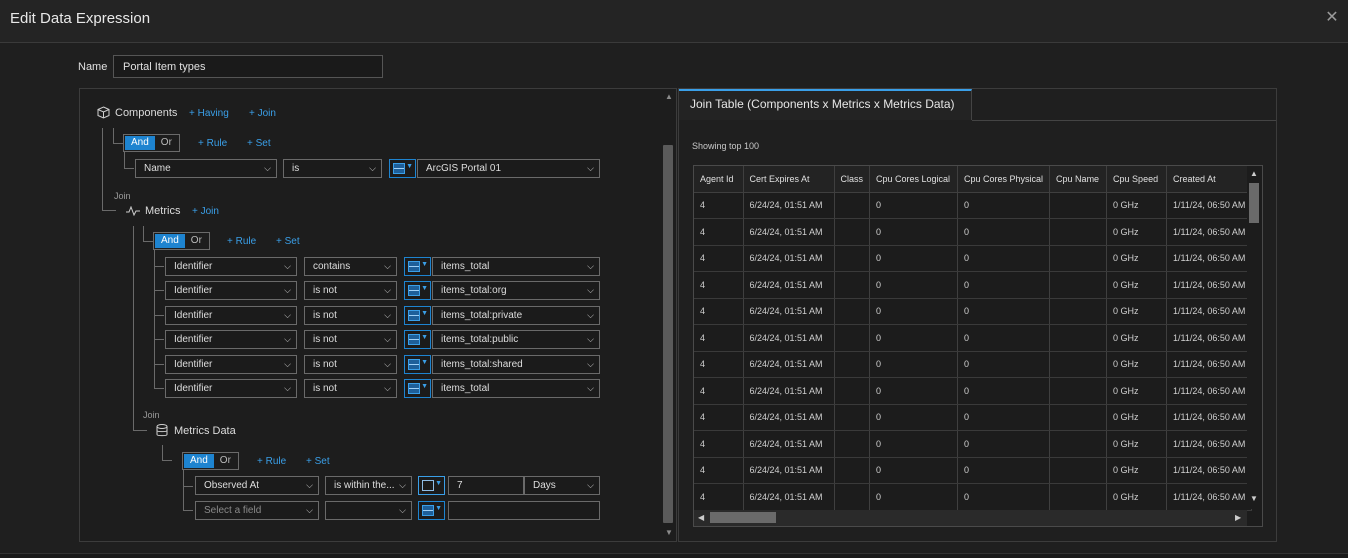 This screenshot has width=1348, height=558. What do you see at coordinates (1004, 179) in the screenshot?
I see `column-header: Cpu Cores Physical` at bounding box center [1004, 179].